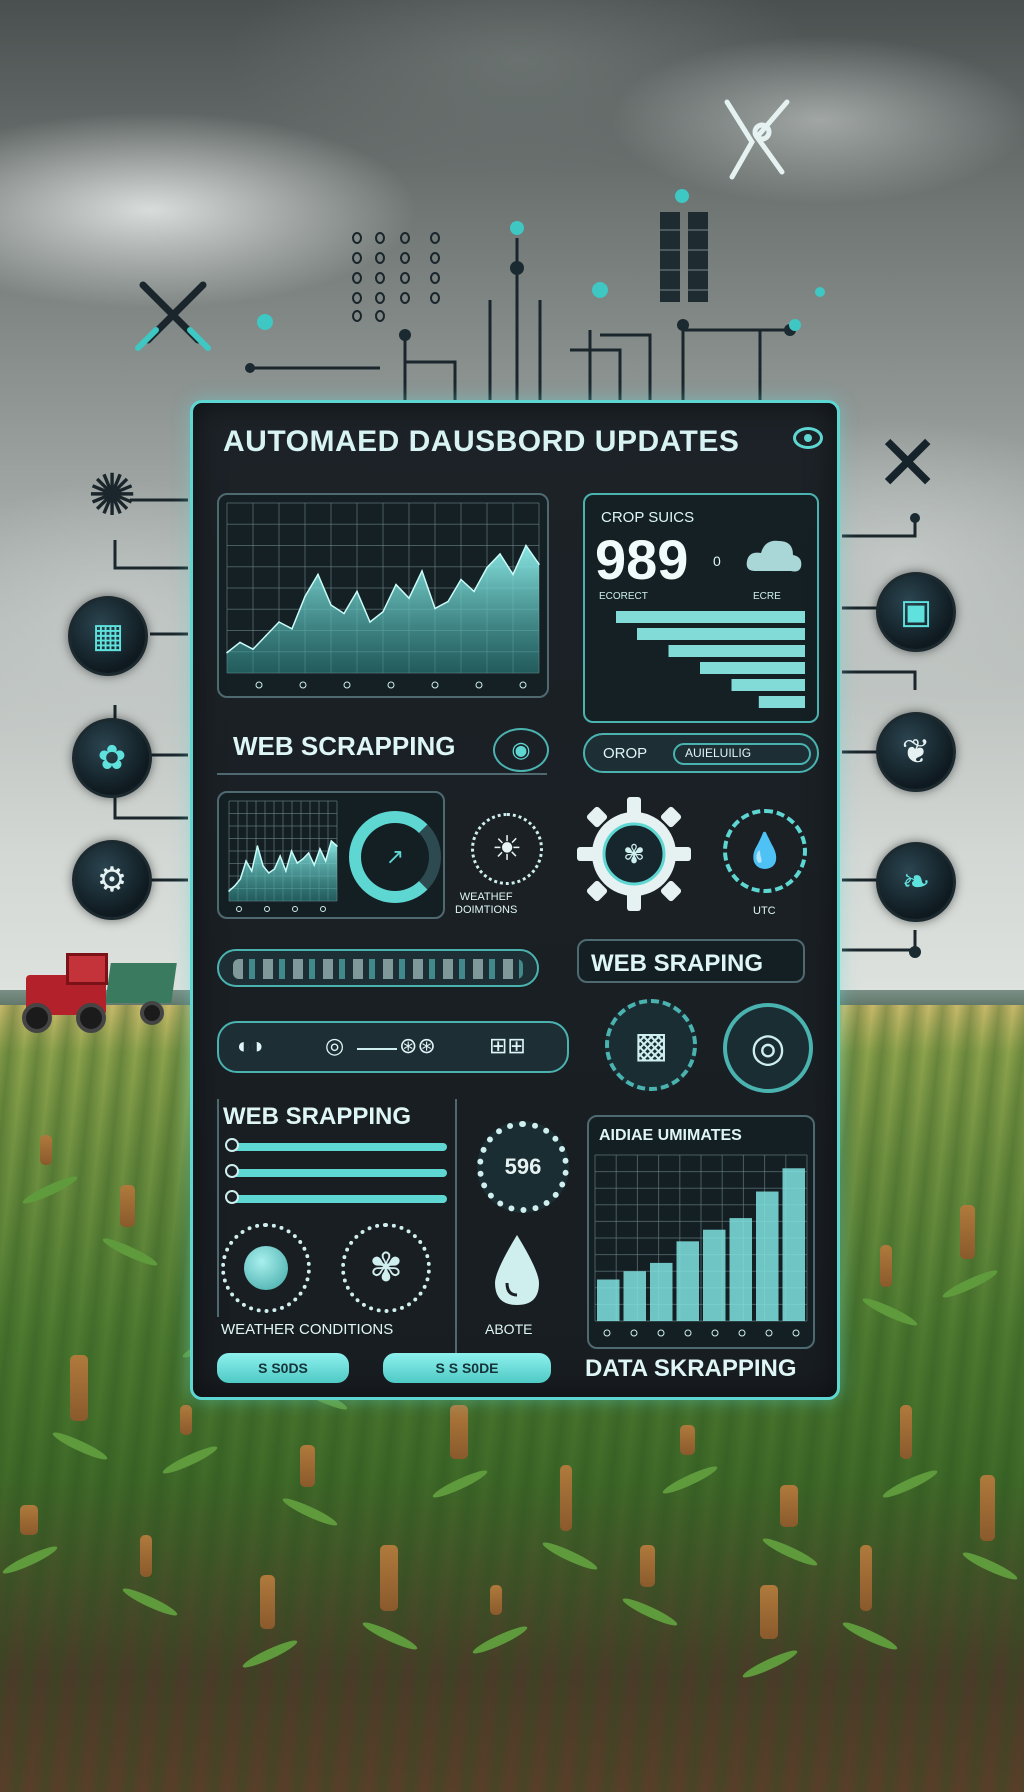  Describe the element at coordinates (701, 1232) in the screenshot. I see `updates-bar-chart: AIDIAE UMIMATES` at that location.